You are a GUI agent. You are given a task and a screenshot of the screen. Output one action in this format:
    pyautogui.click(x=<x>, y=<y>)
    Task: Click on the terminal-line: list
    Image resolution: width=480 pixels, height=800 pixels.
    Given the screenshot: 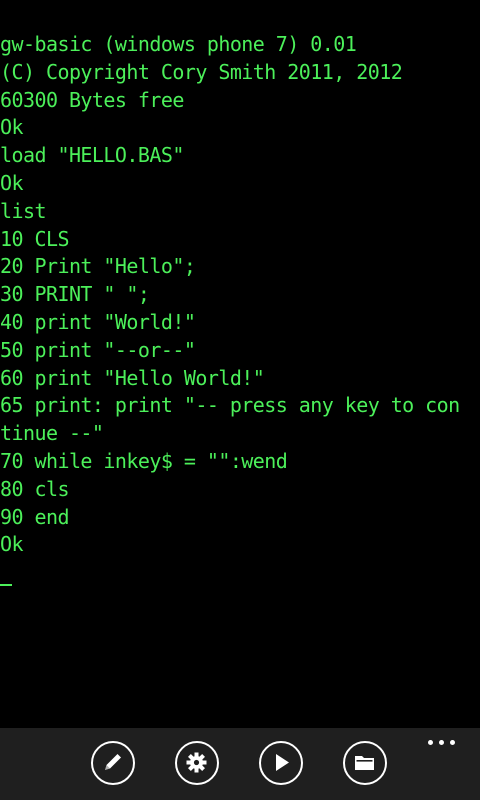 What is the action you would take?
    pyautogui.click(x=23, y=210)
    